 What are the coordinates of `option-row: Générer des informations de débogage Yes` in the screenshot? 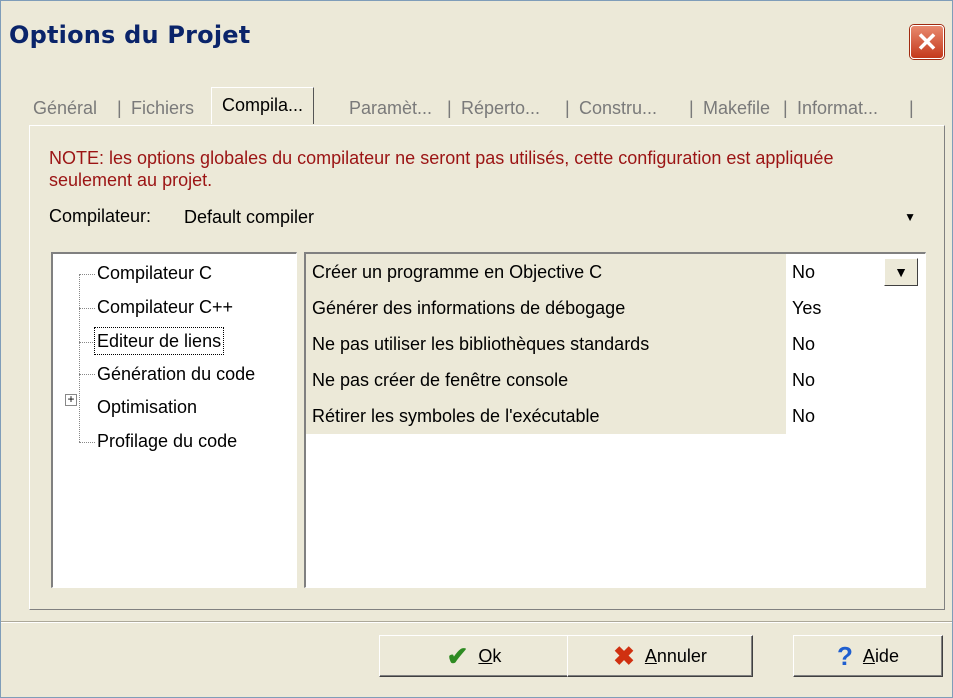 It's located at (615, 308).